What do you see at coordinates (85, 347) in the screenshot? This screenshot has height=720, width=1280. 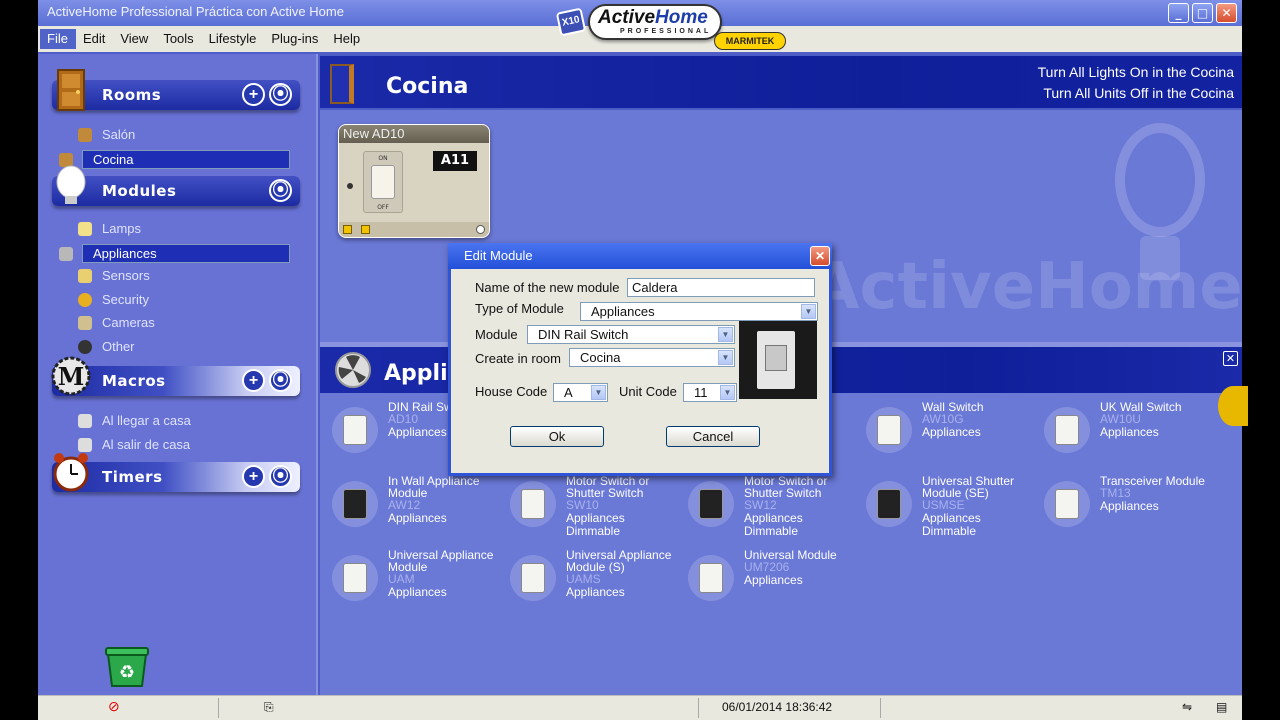 I see `other-icon` at bounding box center [85, 347].